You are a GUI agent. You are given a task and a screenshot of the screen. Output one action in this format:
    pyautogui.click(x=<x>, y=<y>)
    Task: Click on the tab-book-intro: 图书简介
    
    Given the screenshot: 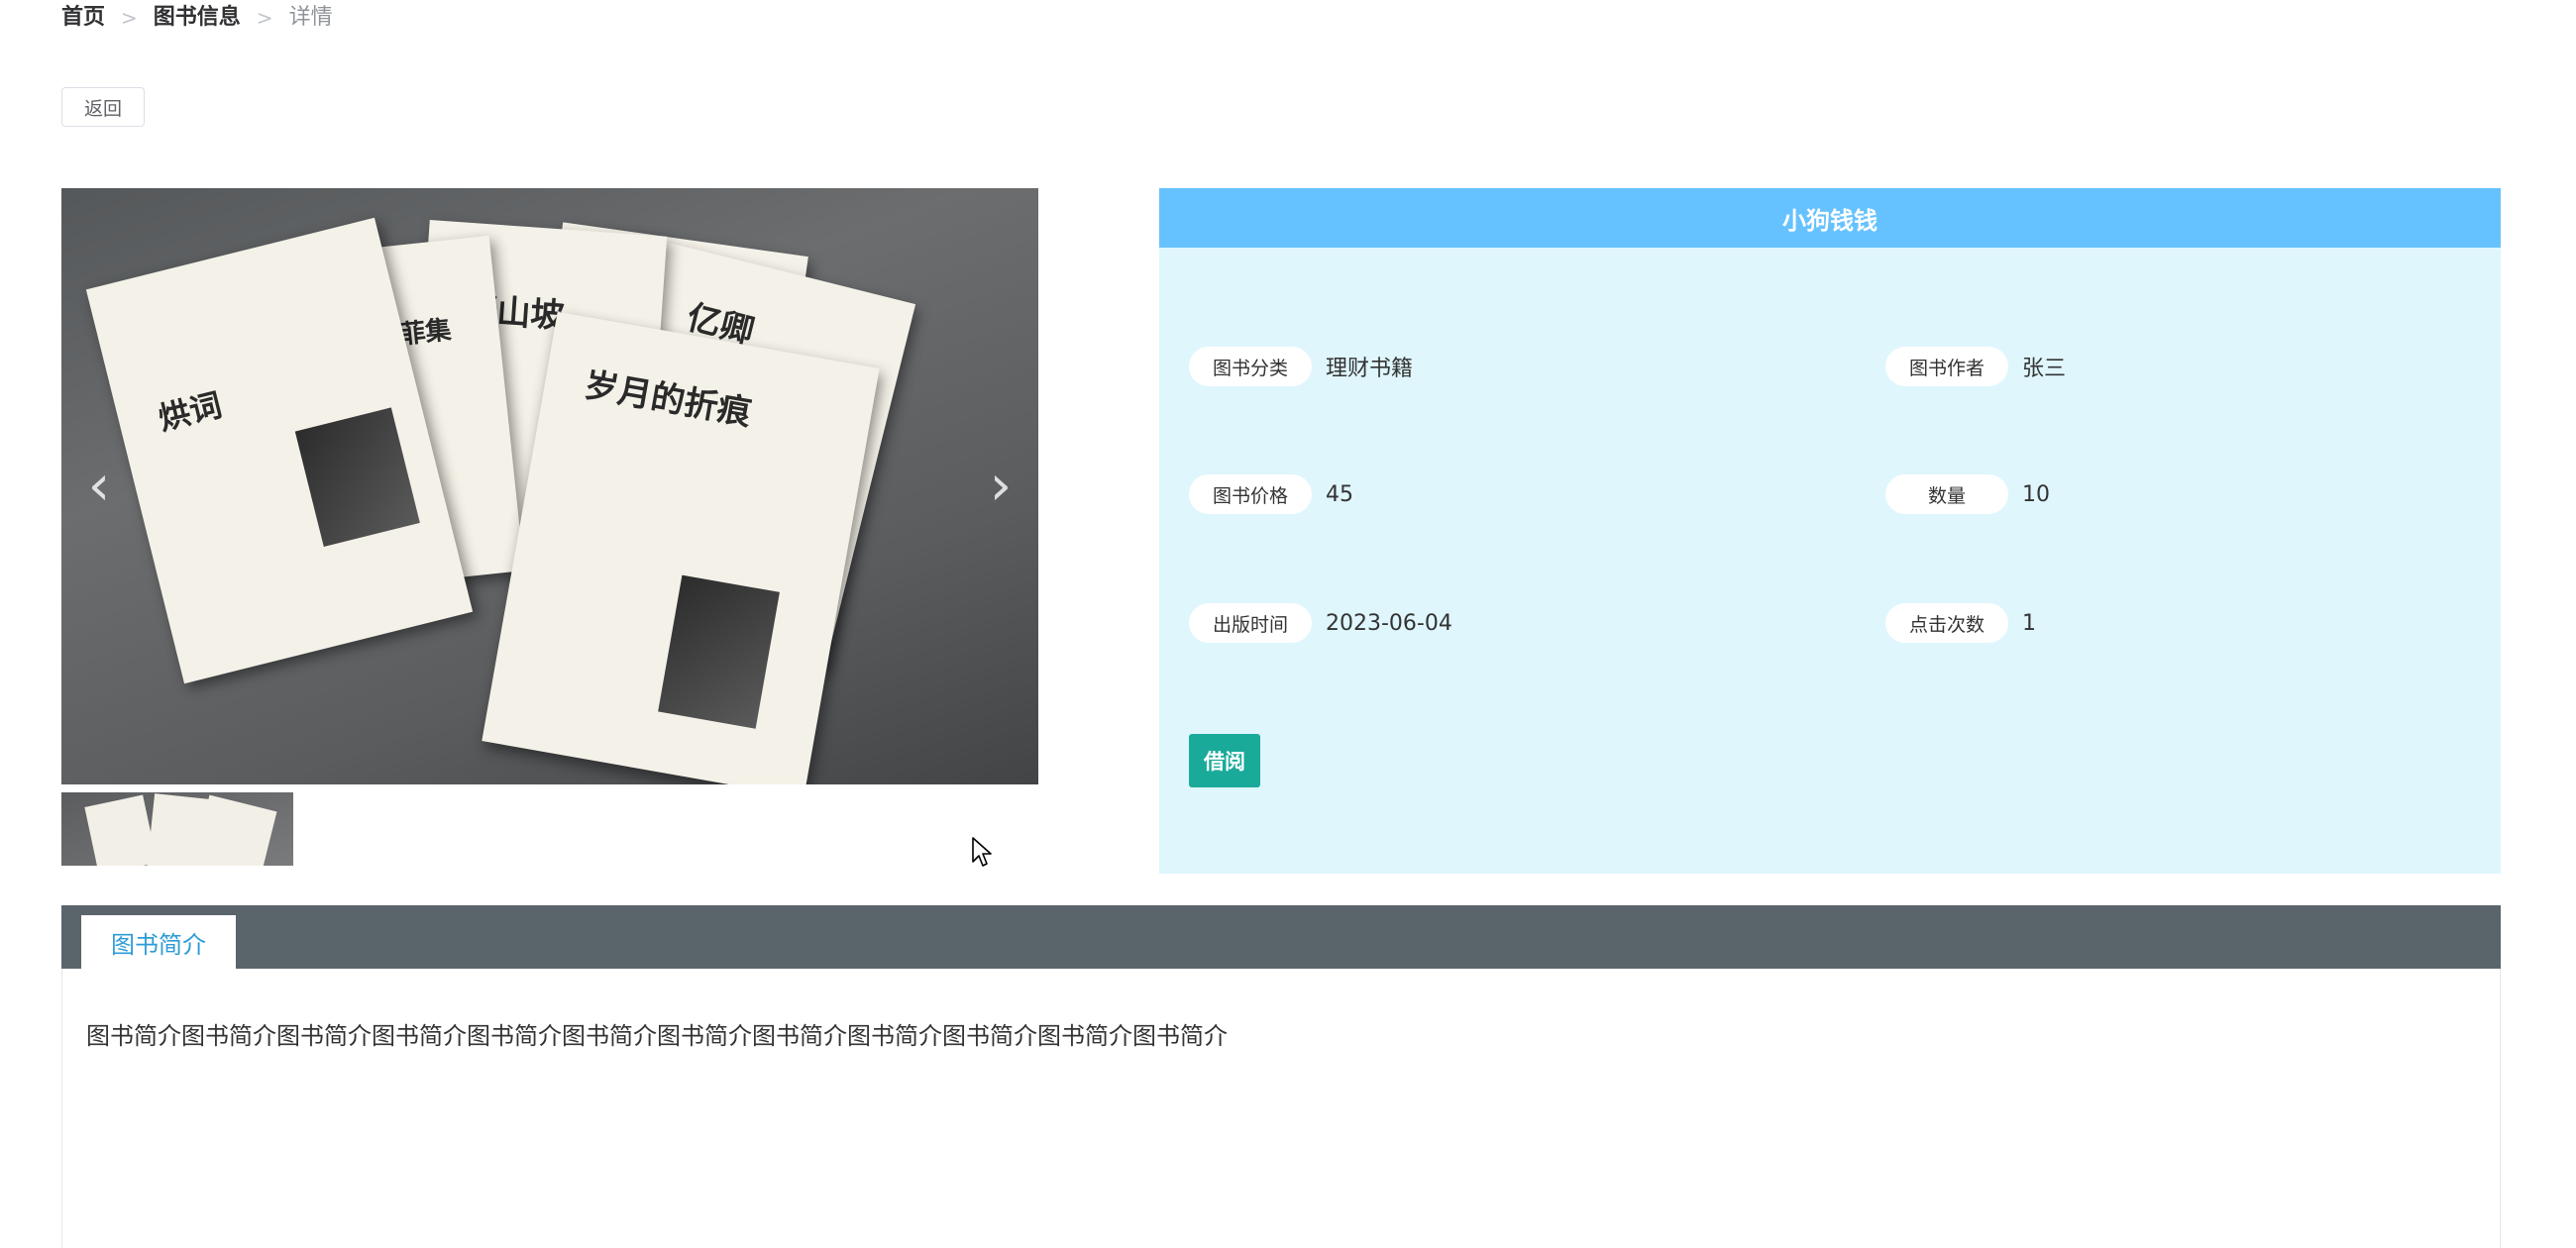 What is the action you would take?
    pyautogui.click(x=158, y=942)
    